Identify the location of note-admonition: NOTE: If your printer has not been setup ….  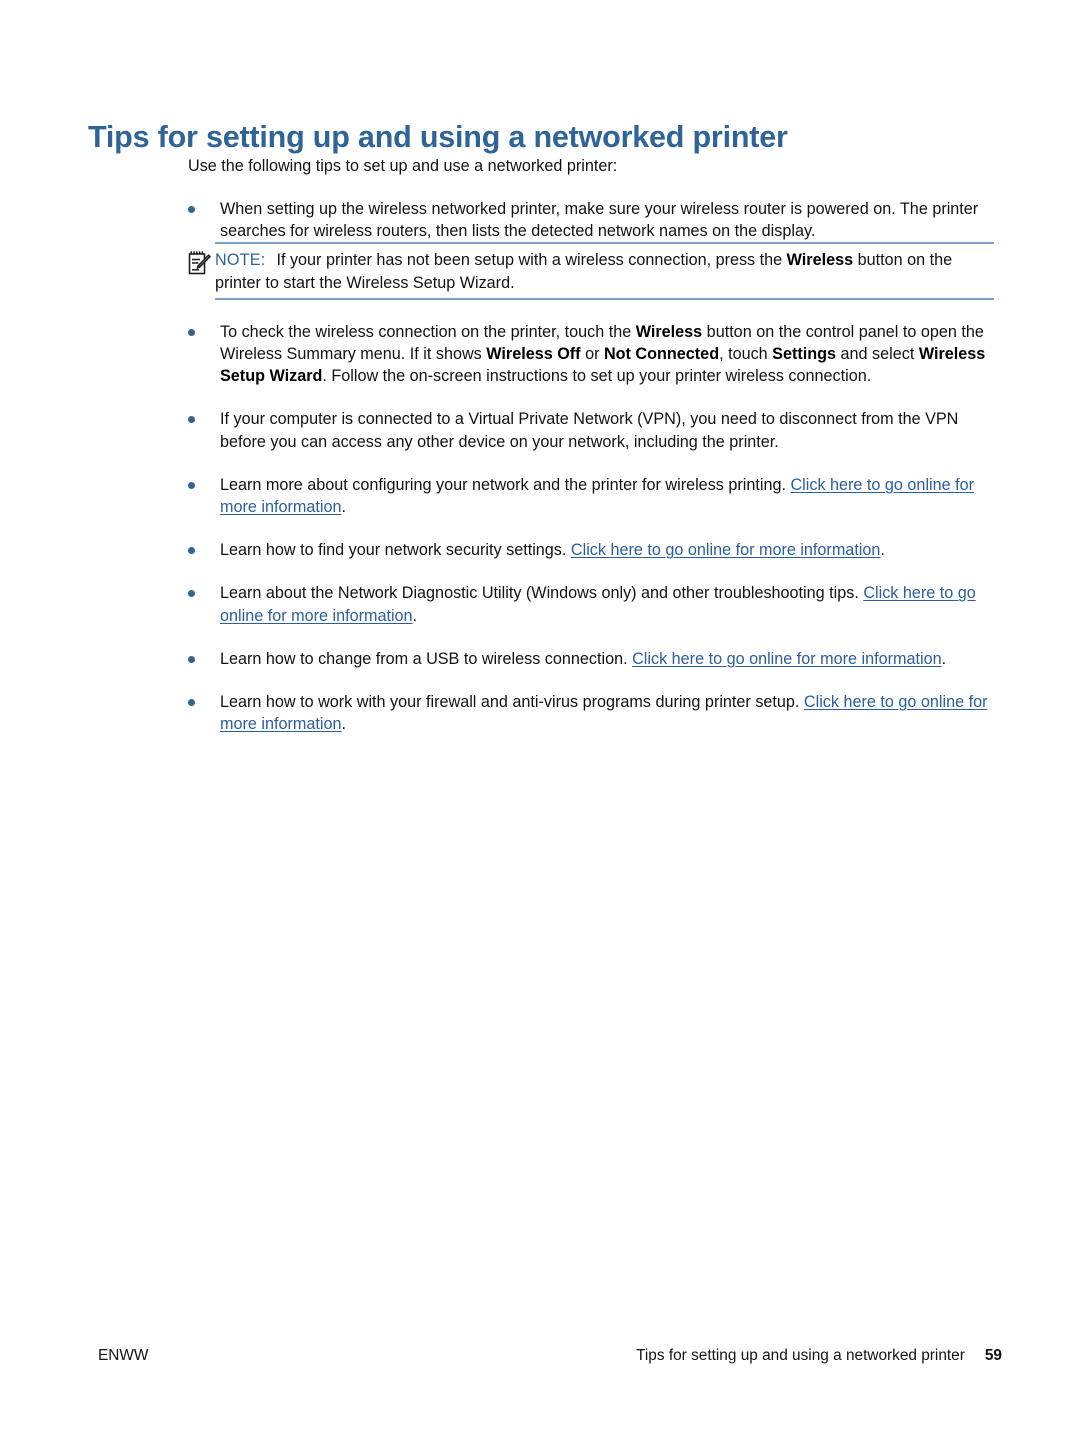
(591, 271).